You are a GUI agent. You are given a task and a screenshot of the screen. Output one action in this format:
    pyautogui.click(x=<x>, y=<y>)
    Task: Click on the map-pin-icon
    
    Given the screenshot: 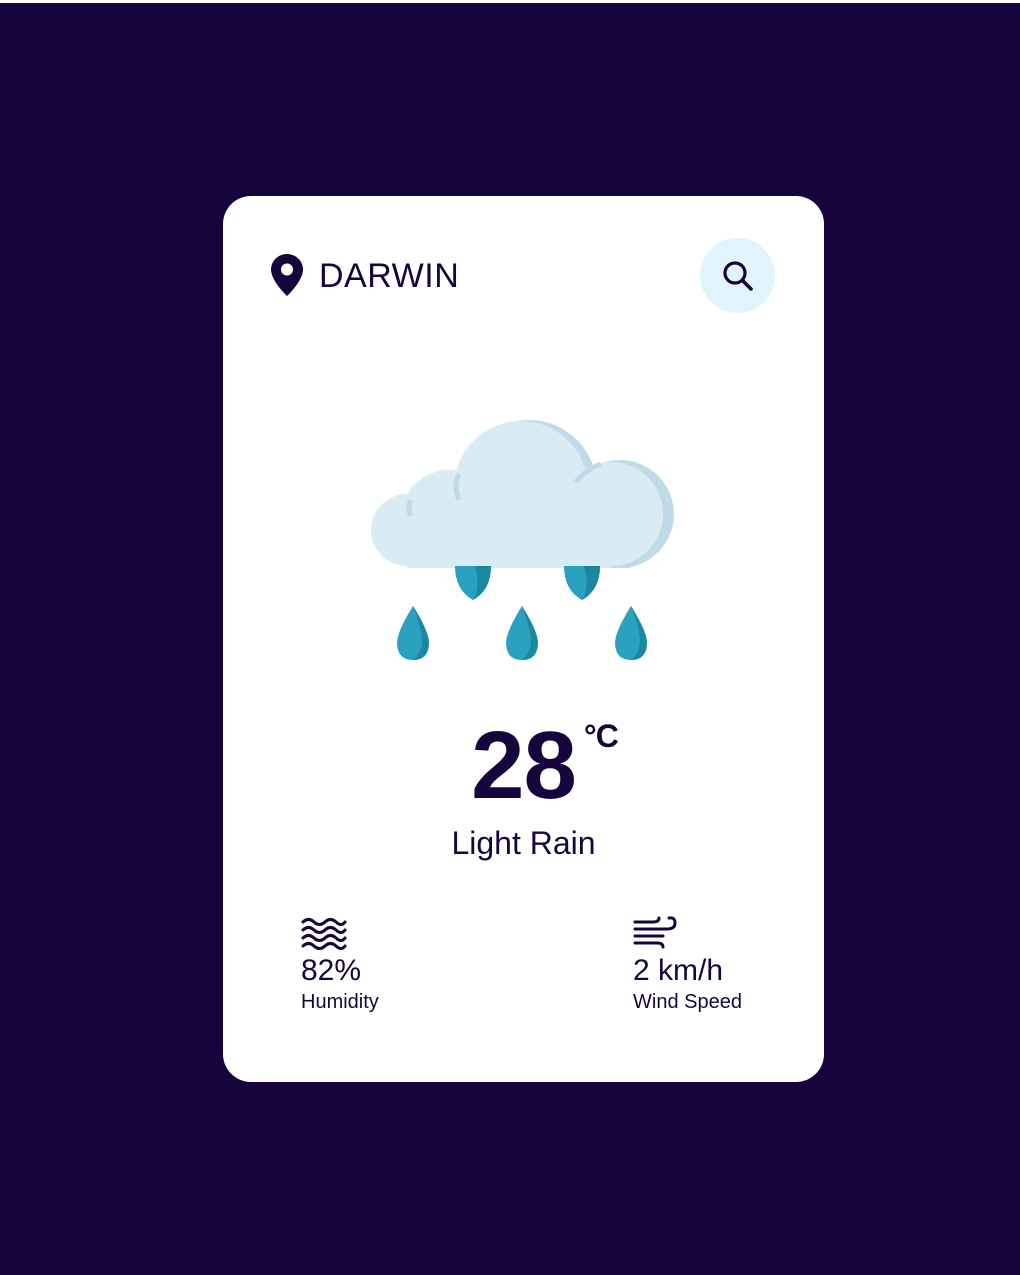 What is the action you would take?
    pyautogui.click(x=287, y=275)
    